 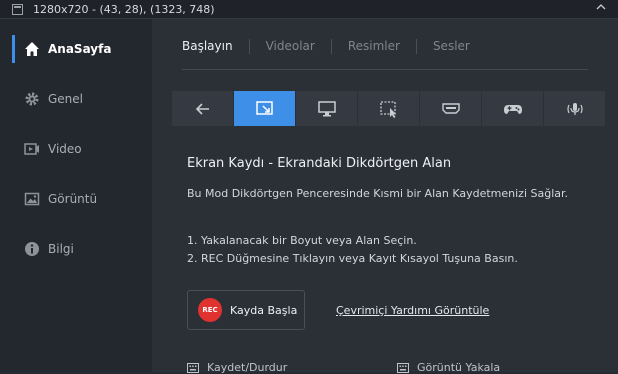 I want to click on mode-hdmi, so click(x=451, y=108).